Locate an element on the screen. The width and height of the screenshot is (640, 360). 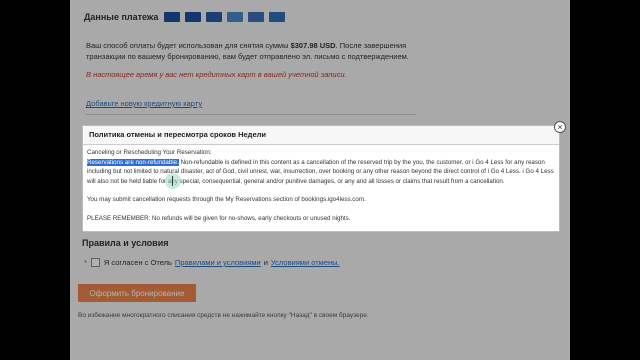
highlighted-text: Reservations are non-refundable. is located at coordinates (133, 162).